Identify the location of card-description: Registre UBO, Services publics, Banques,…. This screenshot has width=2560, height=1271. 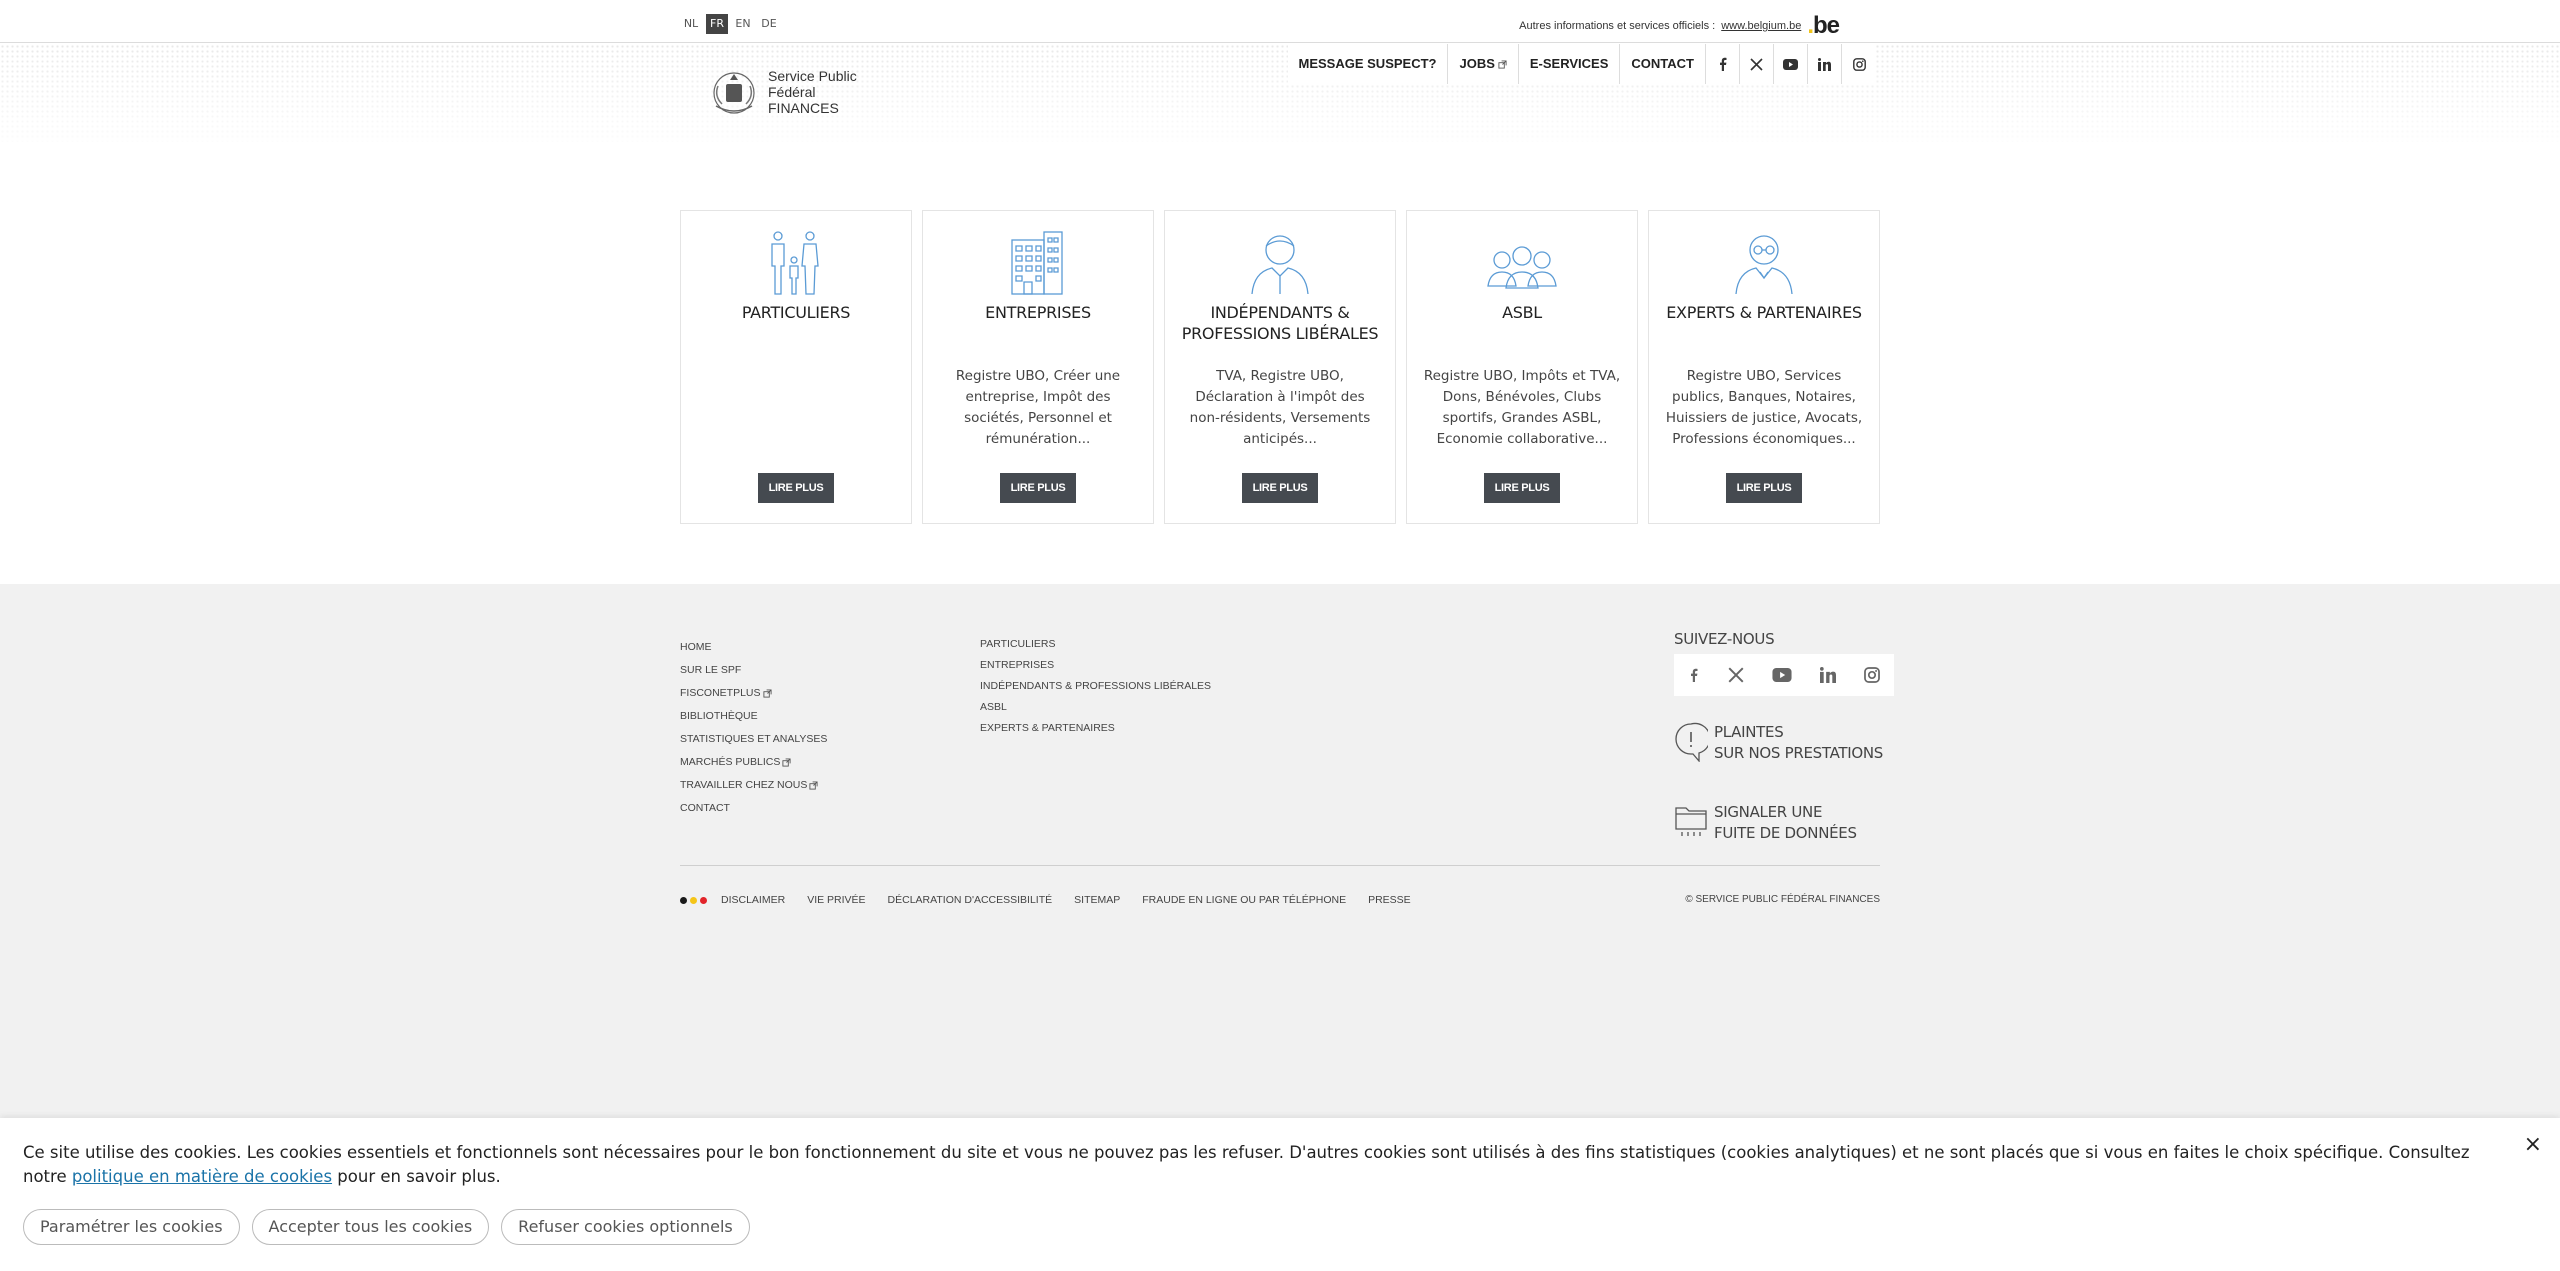
(1764, 407).